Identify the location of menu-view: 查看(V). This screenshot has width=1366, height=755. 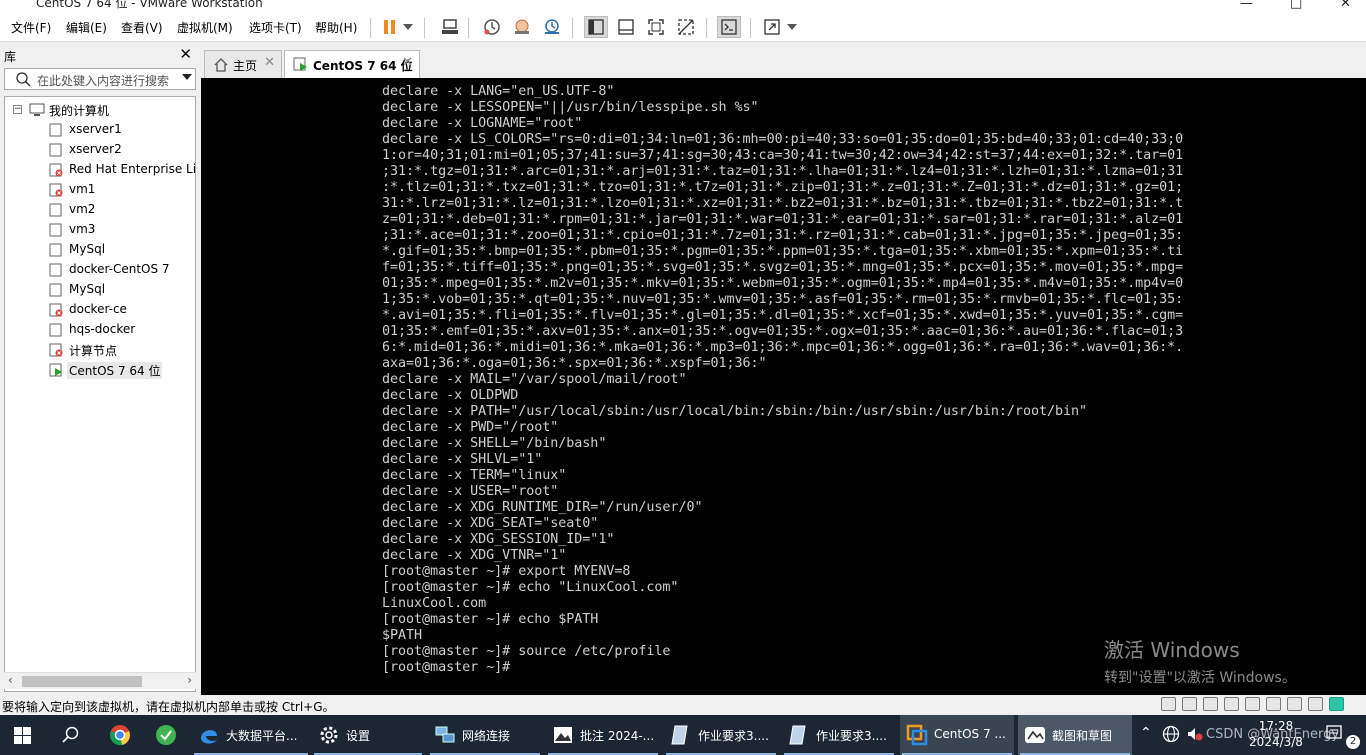
(142, 27).